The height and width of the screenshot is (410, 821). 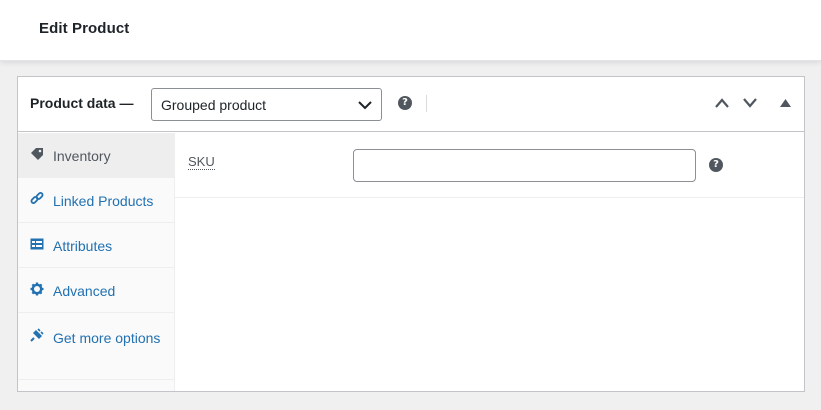 I want to click on sku-input, so click(x=524, y=165).